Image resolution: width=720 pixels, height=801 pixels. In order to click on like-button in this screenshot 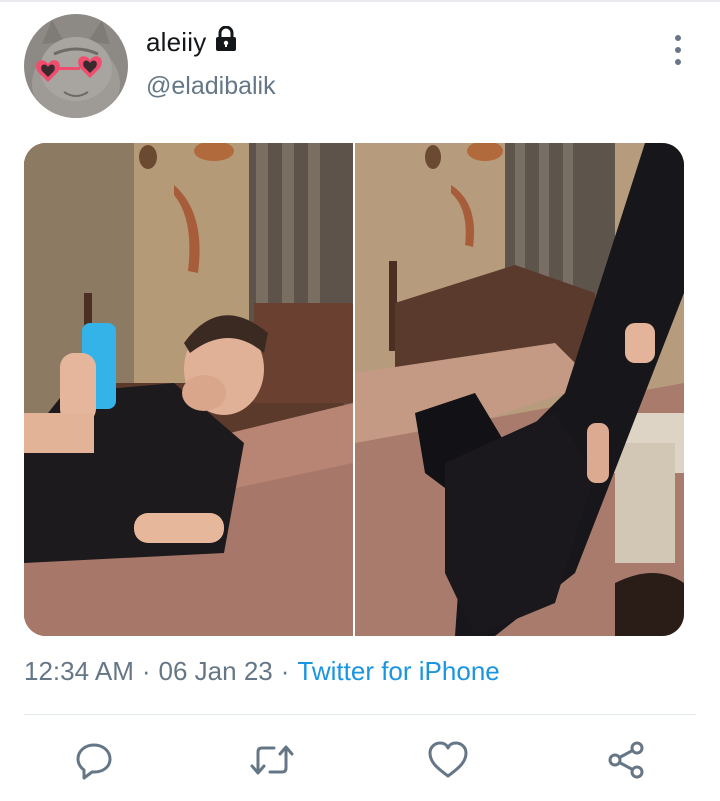, I will do `click(448, 760)`.